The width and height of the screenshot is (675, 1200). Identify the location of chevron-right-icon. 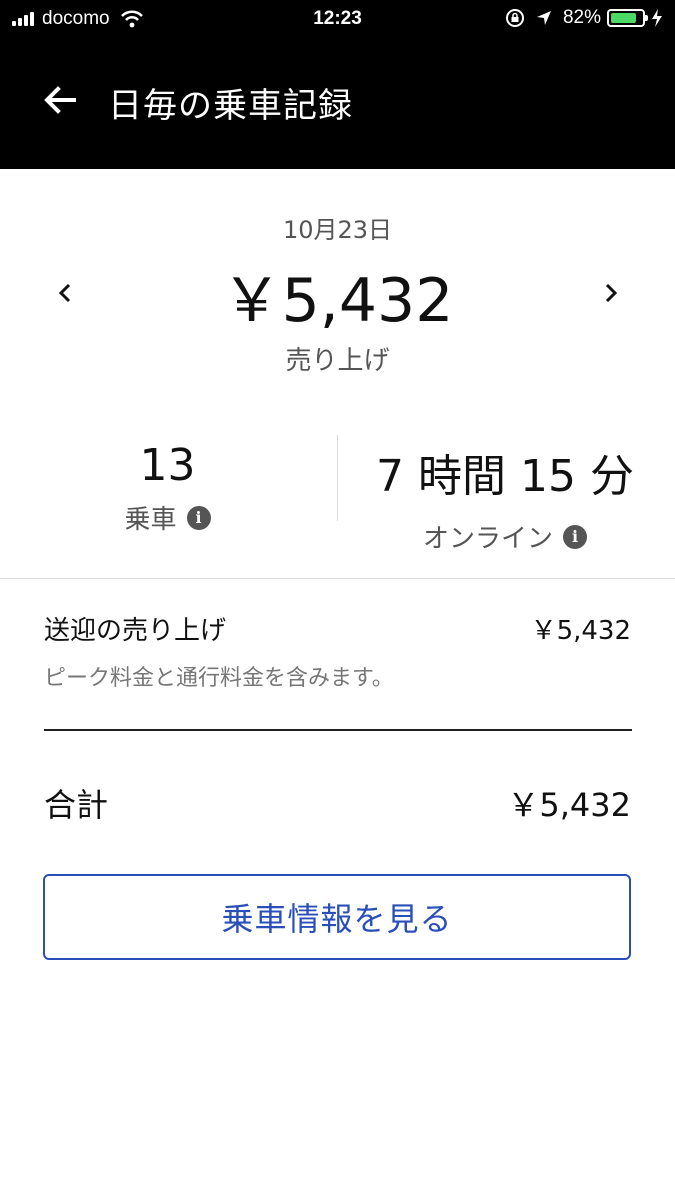
(611, 293).